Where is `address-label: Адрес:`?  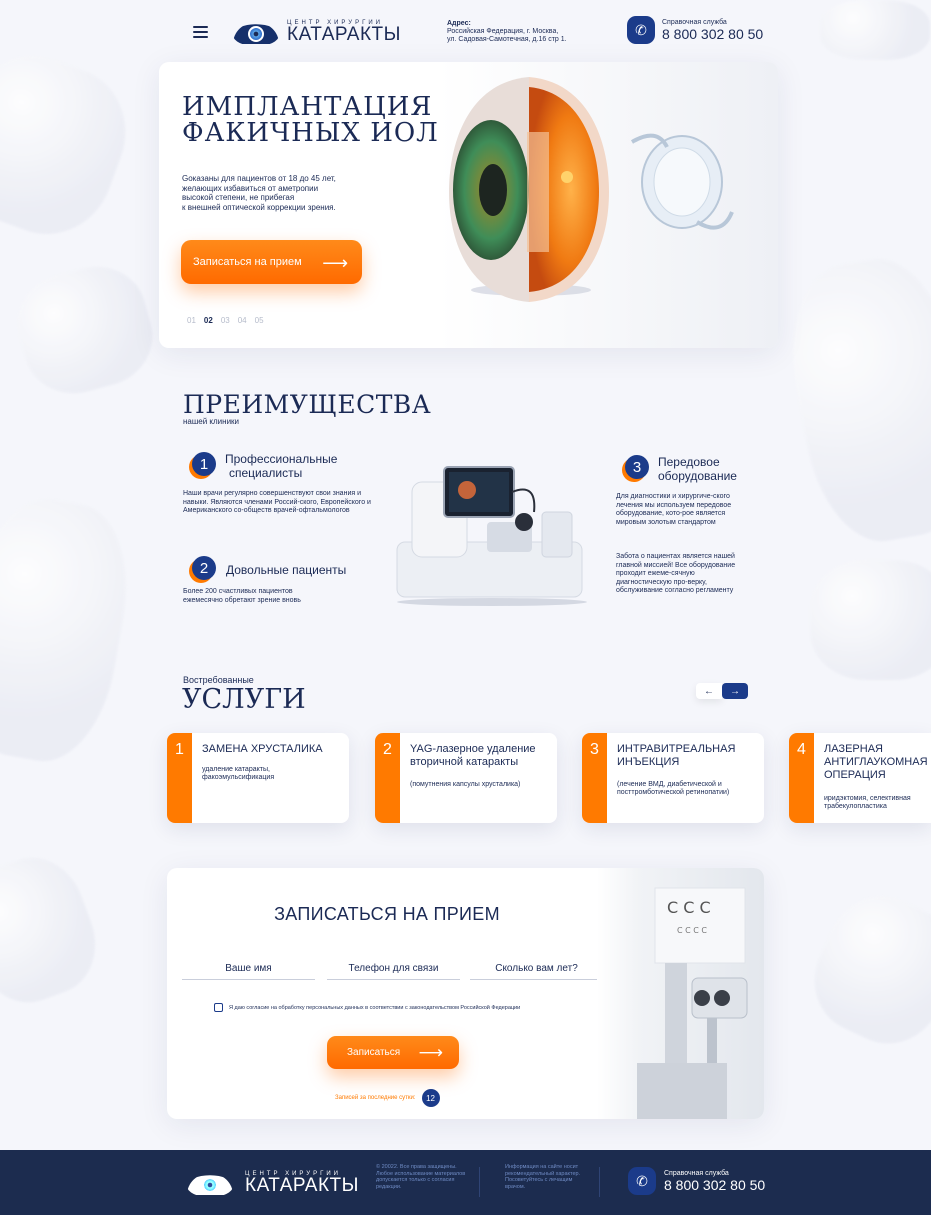 address-label: Адрес: is located at coordinates (459, 23).